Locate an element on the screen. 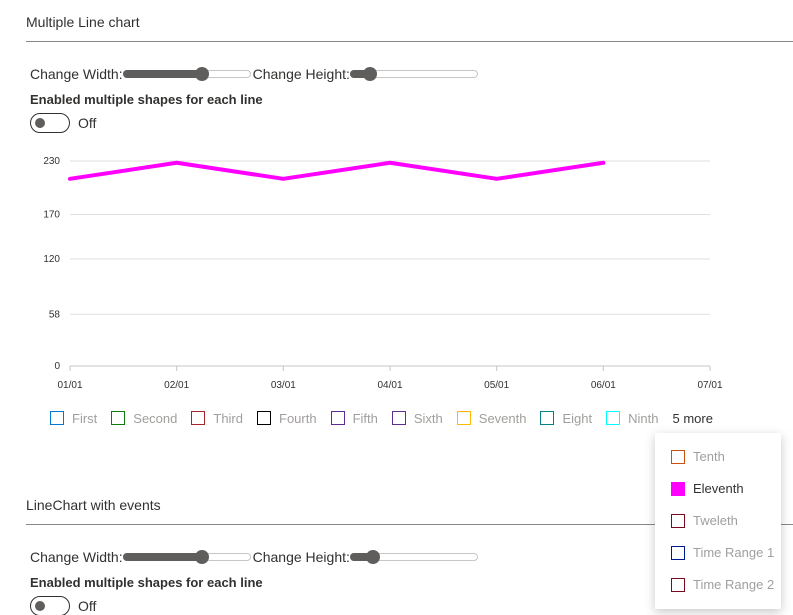 The image size is (793, 615). legend-label: Third is located at coordinates (228, 418).